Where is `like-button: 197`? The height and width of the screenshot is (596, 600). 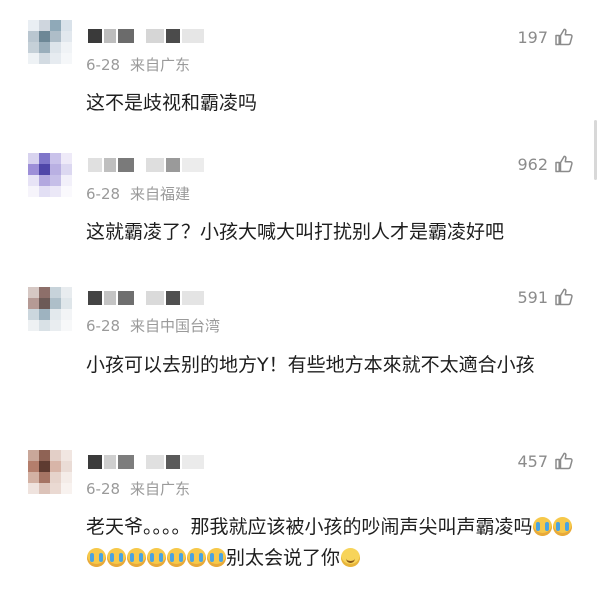 like-button: 197 is located at coordinates (545, 37).